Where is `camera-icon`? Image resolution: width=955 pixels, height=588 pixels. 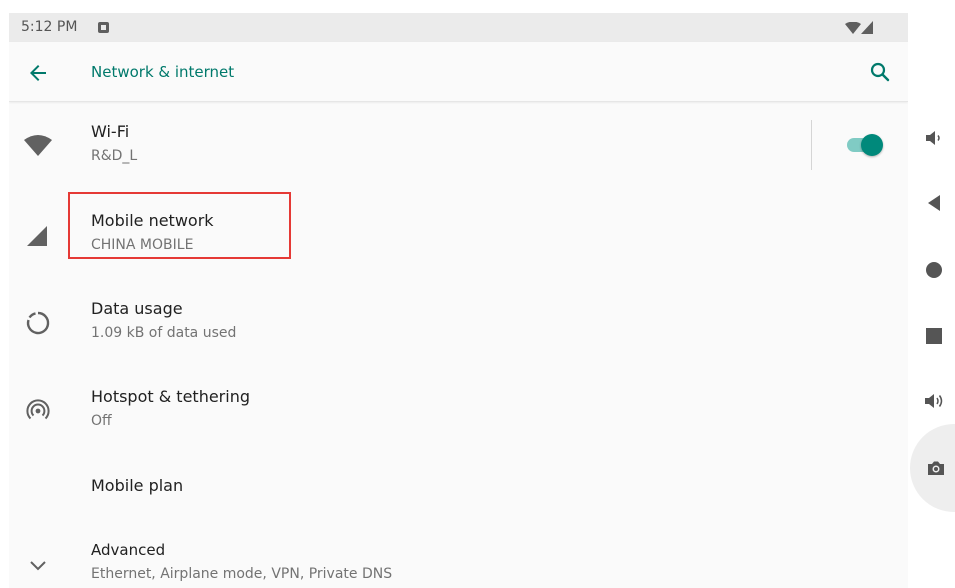 camera-icon is located at coordinates (936, 468).